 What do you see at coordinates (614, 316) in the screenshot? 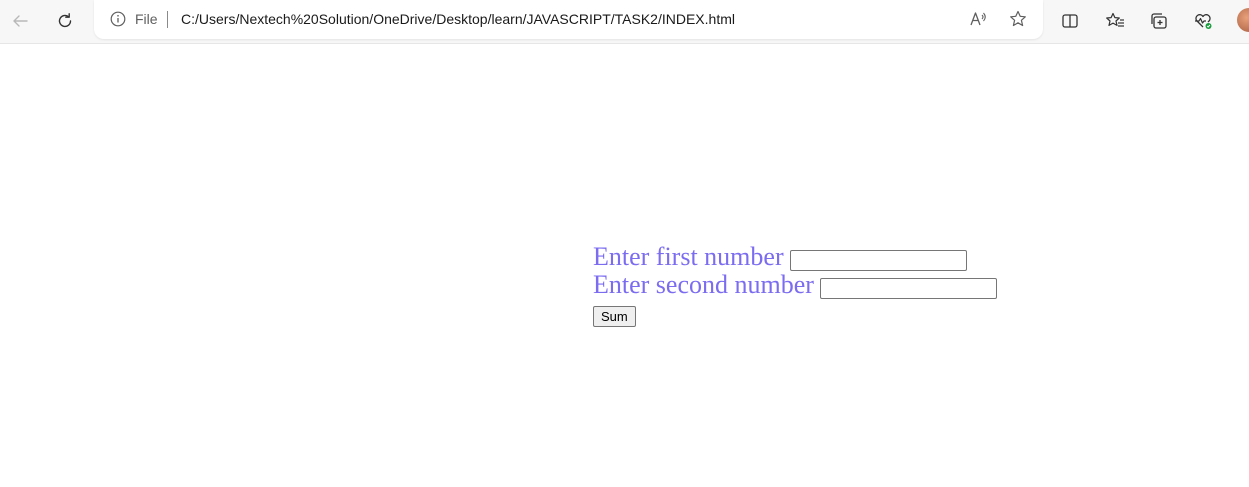
I see `sum-button: Sum` at bounding box center [614, 316].